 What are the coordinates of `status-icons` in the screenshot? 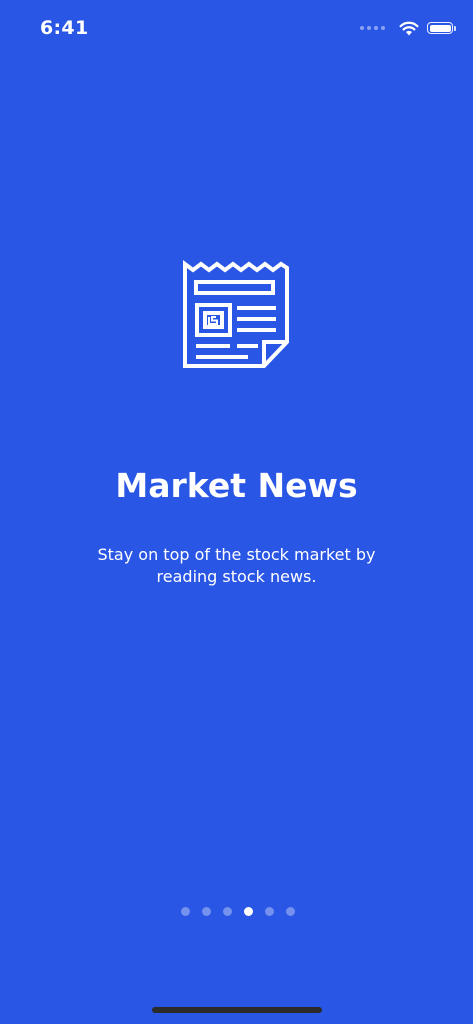 It's located at (408, 28).